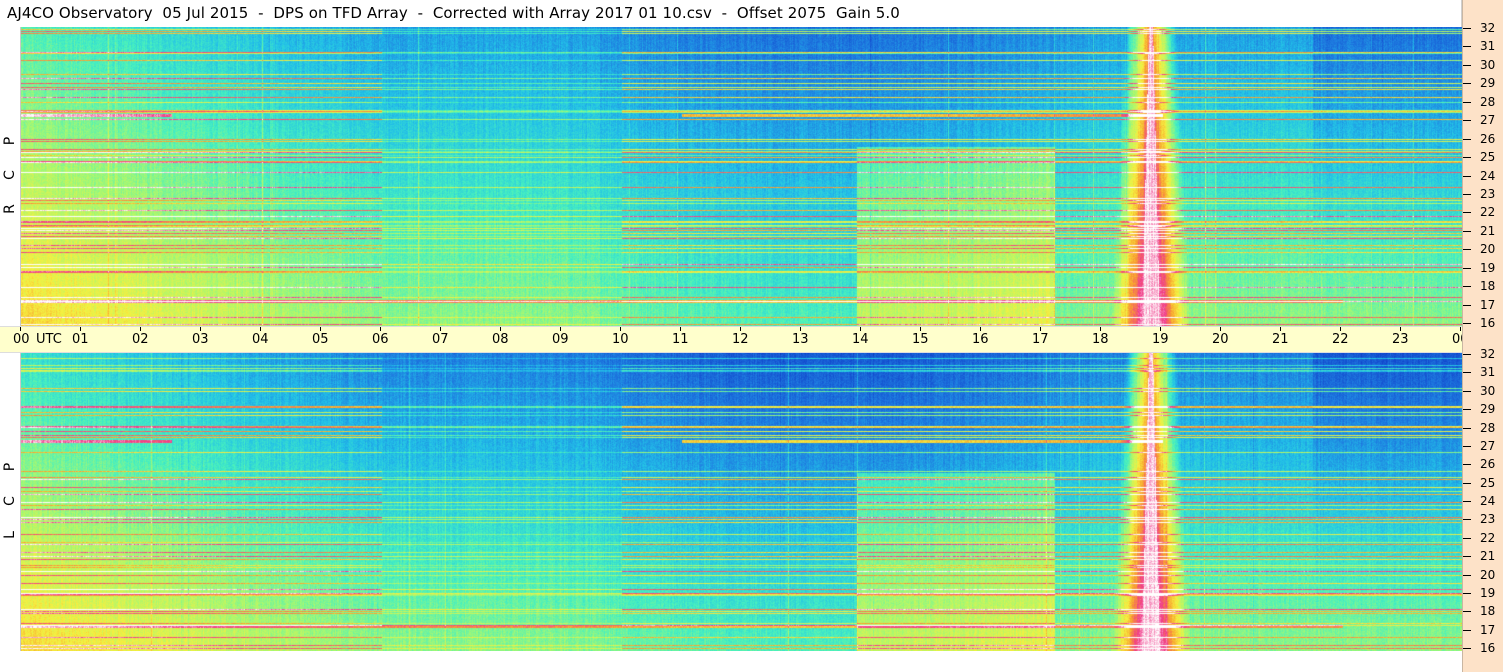  What do you see at coordinates (1488, 446) in the screenshot?
I see `frequency-label: 27` at bounding box center [1488, 446].